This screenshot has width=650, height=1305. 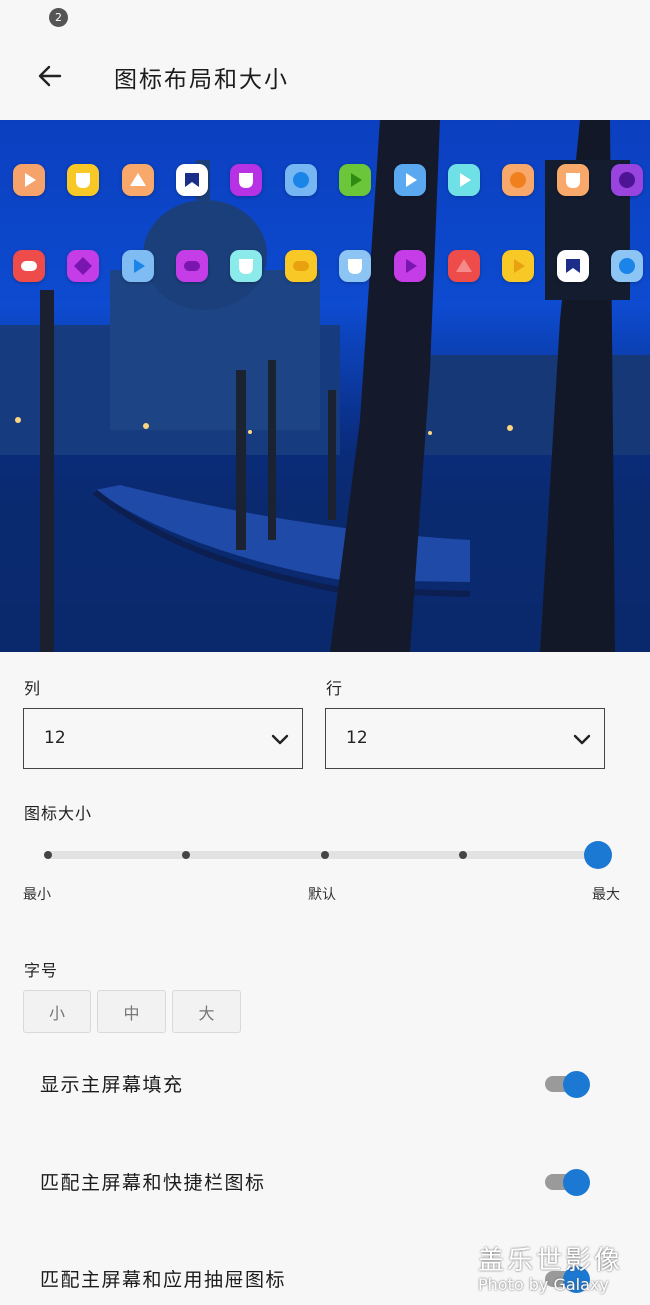 I want to click on rows-label: 行, so click(x=335, y=688).